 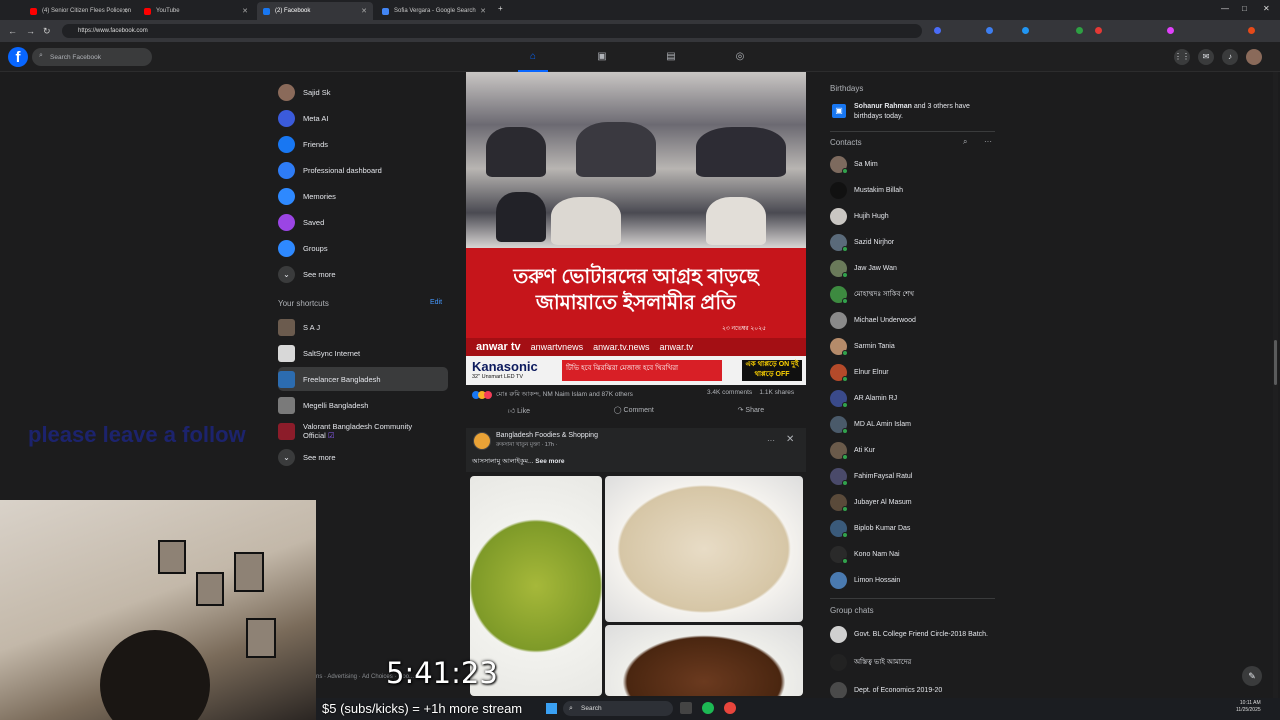 What do you see at coordinates (740, 57) in the screenshot?
I see `groups-icon: ◎` at bounding box center [740, 57].